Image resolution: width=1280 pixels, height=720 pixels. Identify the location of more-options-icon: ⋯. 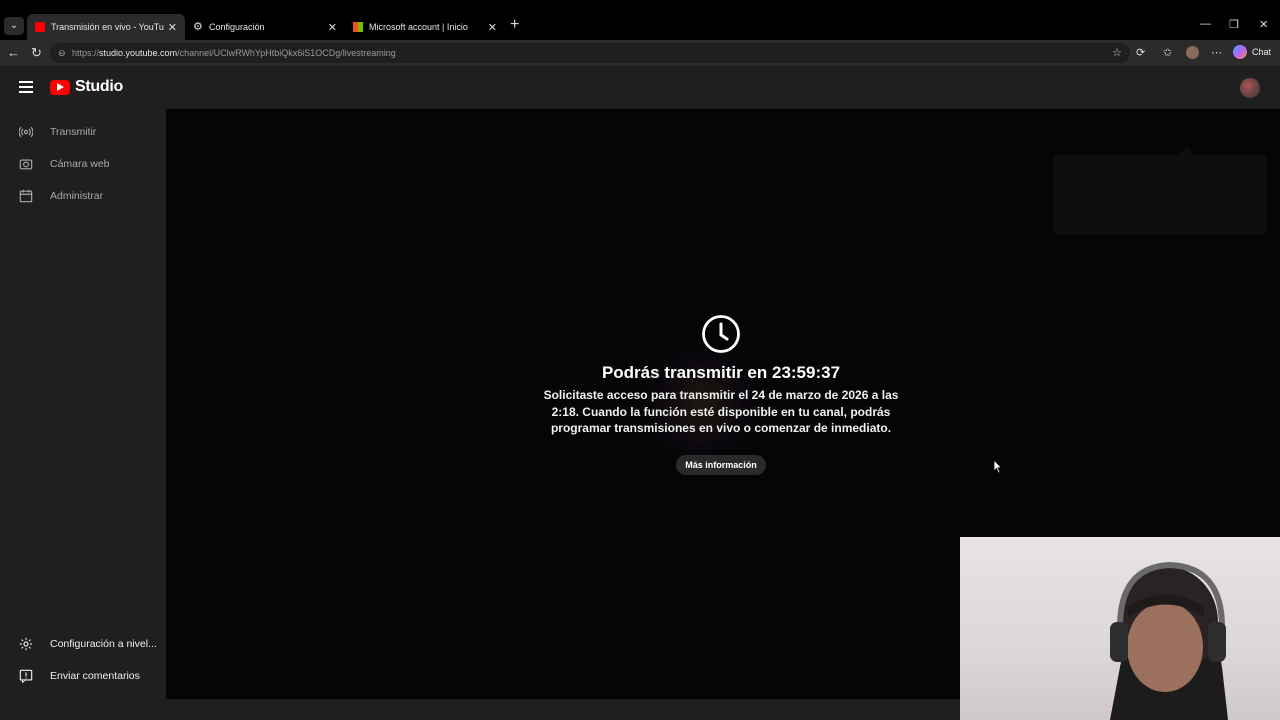
(1216, 52).